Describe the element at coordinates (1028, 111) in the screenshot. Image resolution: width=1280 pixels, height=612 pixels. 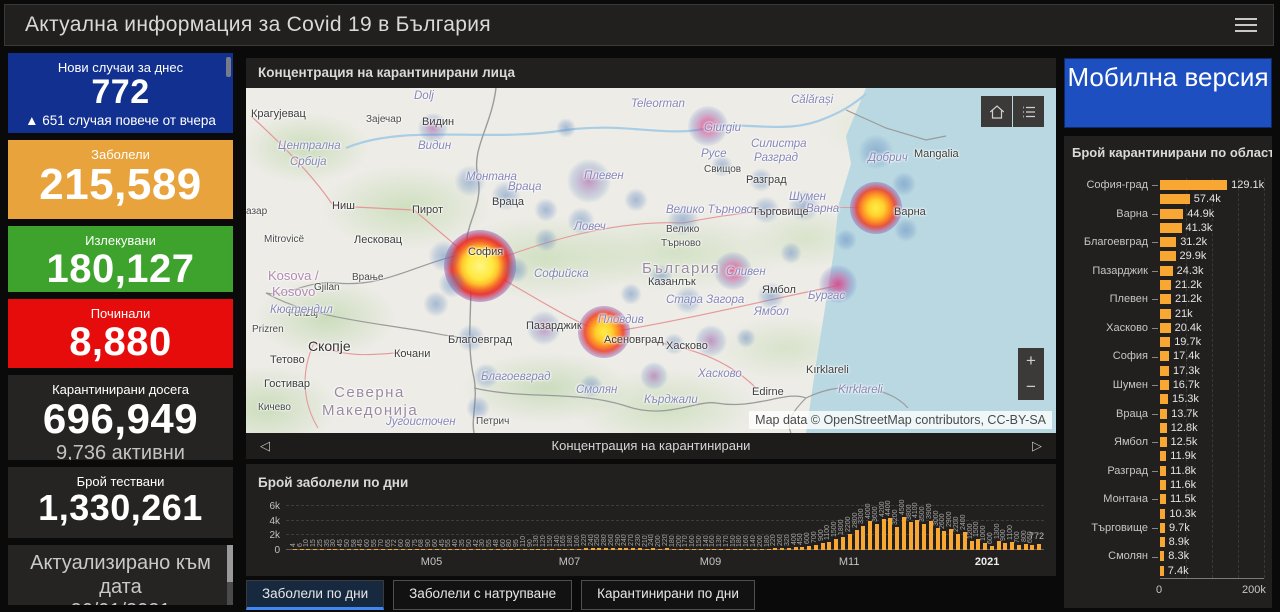
I see `list-icon` at that location.